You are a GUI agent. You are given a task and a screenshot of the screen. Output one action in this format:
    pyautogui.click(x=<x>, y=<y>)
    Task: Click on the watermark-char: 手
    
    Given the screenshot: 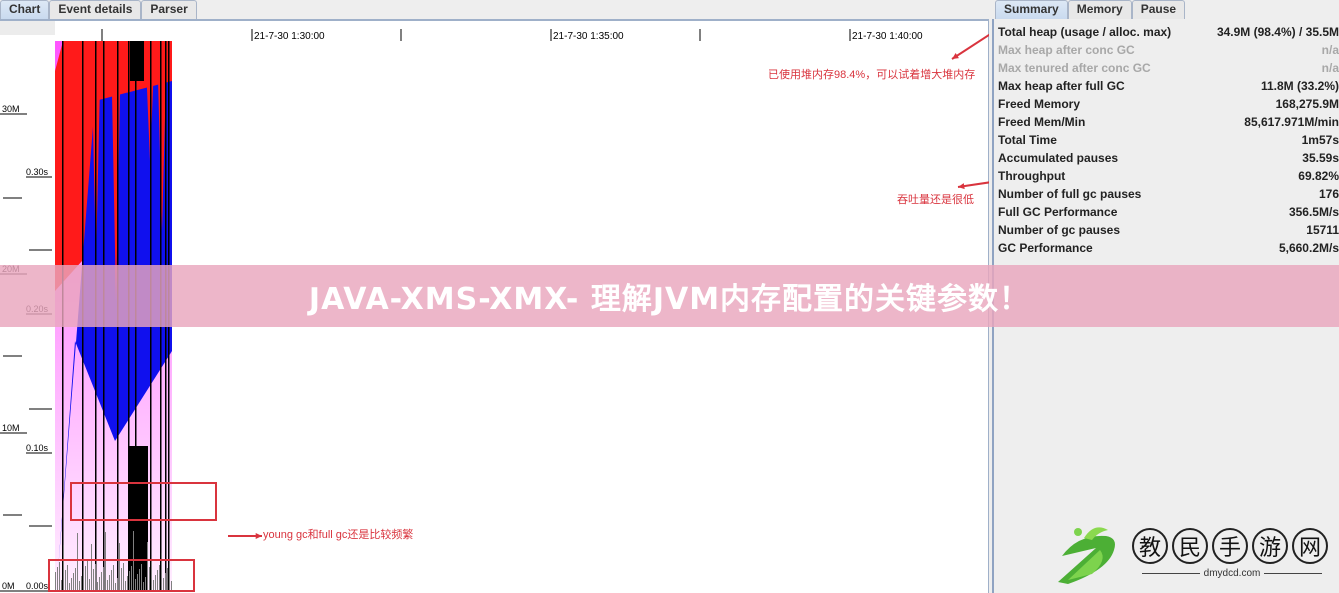 What is the action you would take?
    pyautogui.click(x=1230, y=546)
    